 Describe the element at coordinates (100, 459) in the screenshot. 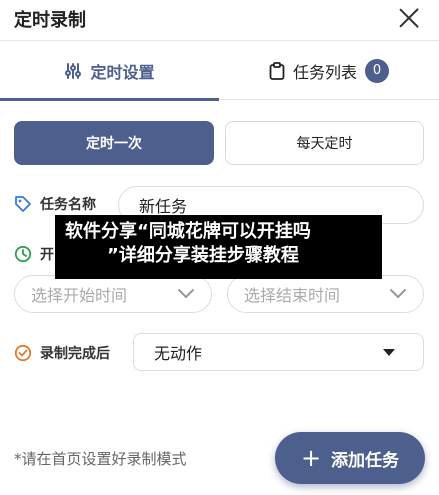

I see `recording-mode-note: *请在首页设置好录制模式` at that location.